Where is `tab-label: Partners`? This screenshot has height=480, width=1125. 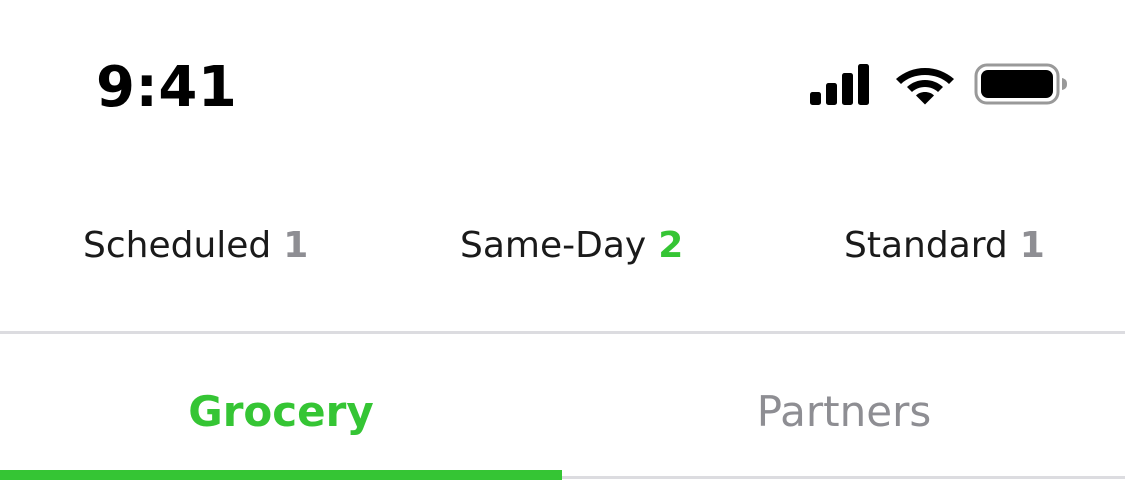 tab-label: Partners is located at coordinates (844, 411).